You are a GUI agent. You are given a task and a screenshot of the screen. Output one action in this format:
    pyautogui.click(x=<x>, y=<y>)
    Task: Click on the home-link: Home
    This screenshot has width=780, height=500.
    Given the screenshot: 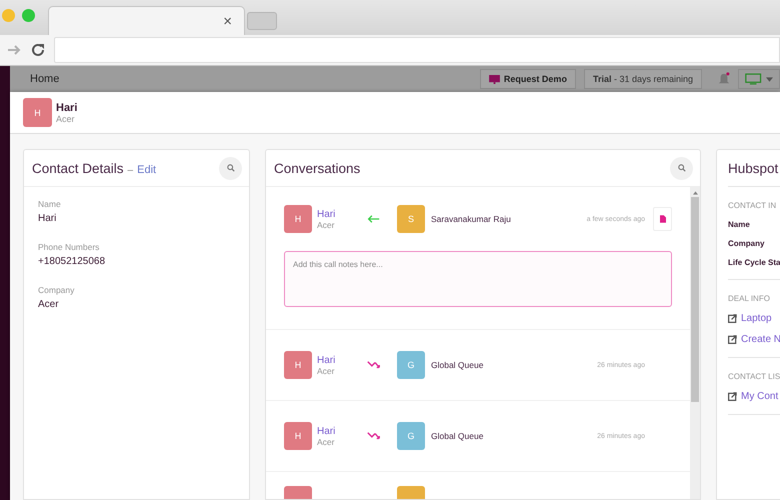 What is the action you would take?
    pyautogui.click(x=45, y=79)
    